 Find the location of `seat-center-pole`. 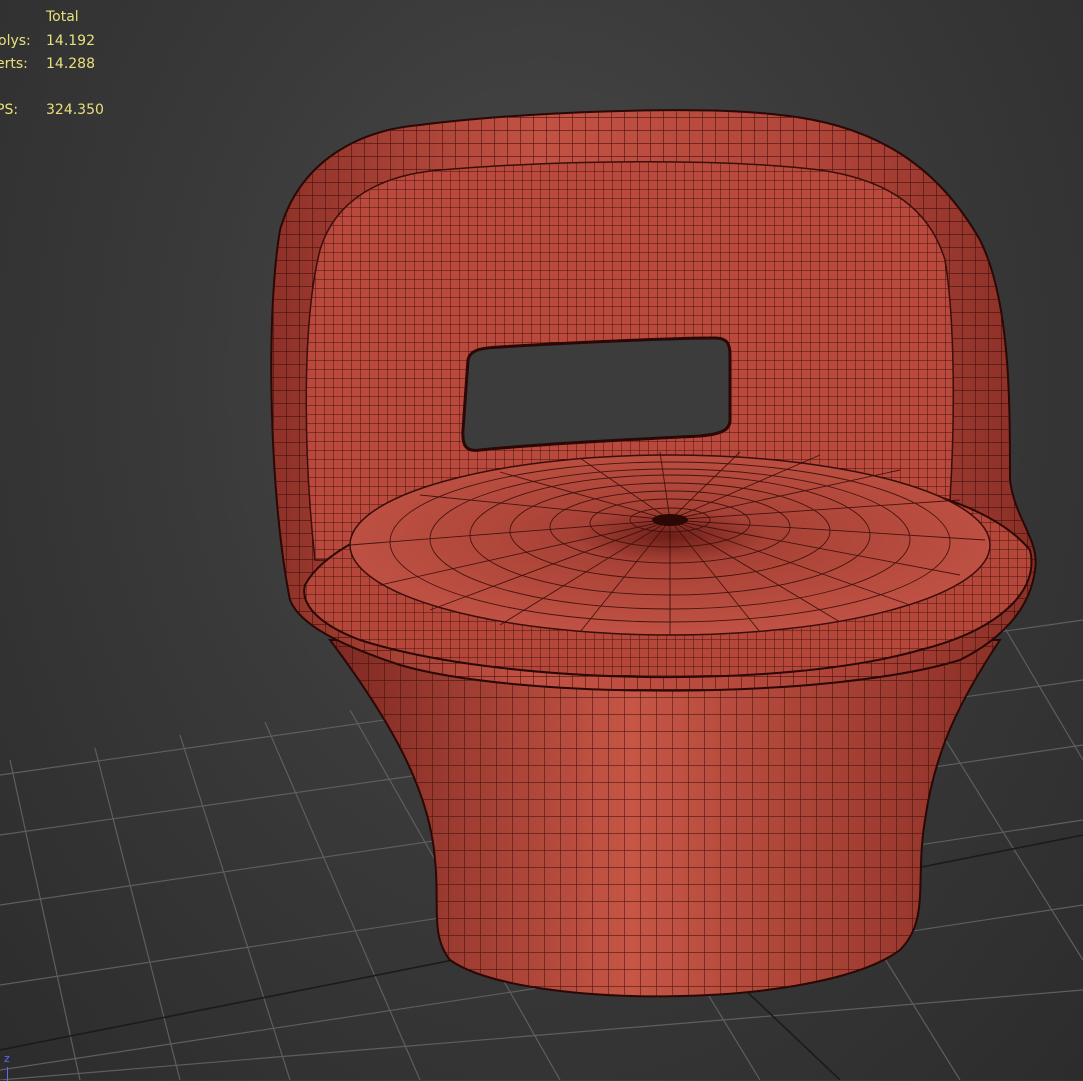

seat-center-pole is located at coordinates (670, 520).